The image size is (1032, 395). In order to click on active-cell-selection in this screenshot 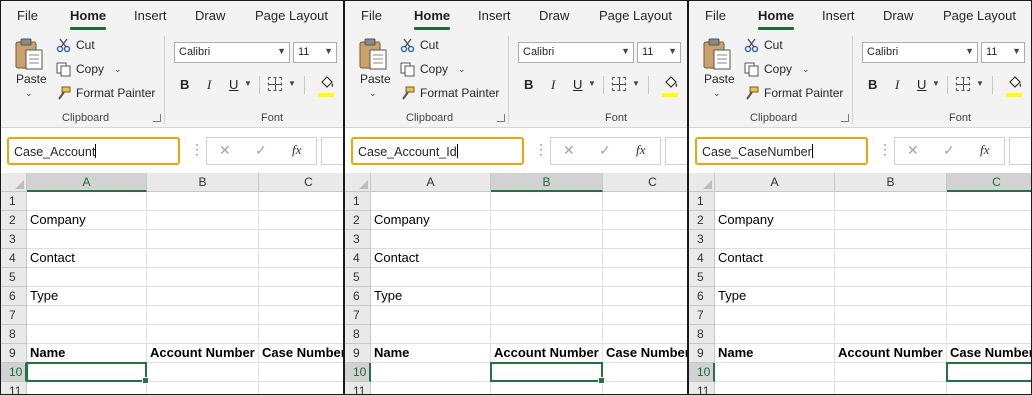, I will do `click(87, 373)`.